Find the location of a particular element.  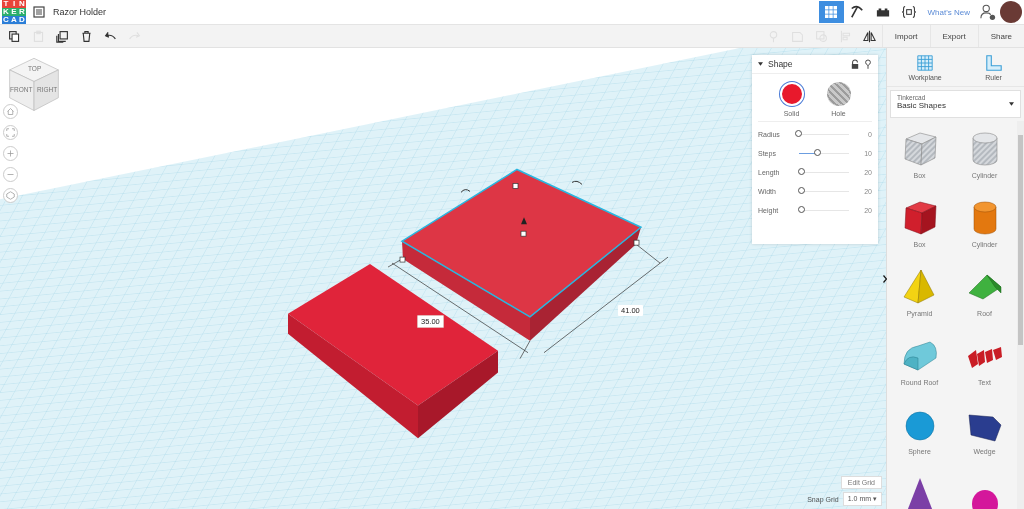

lock-icon is located at coordinates (855, 64).